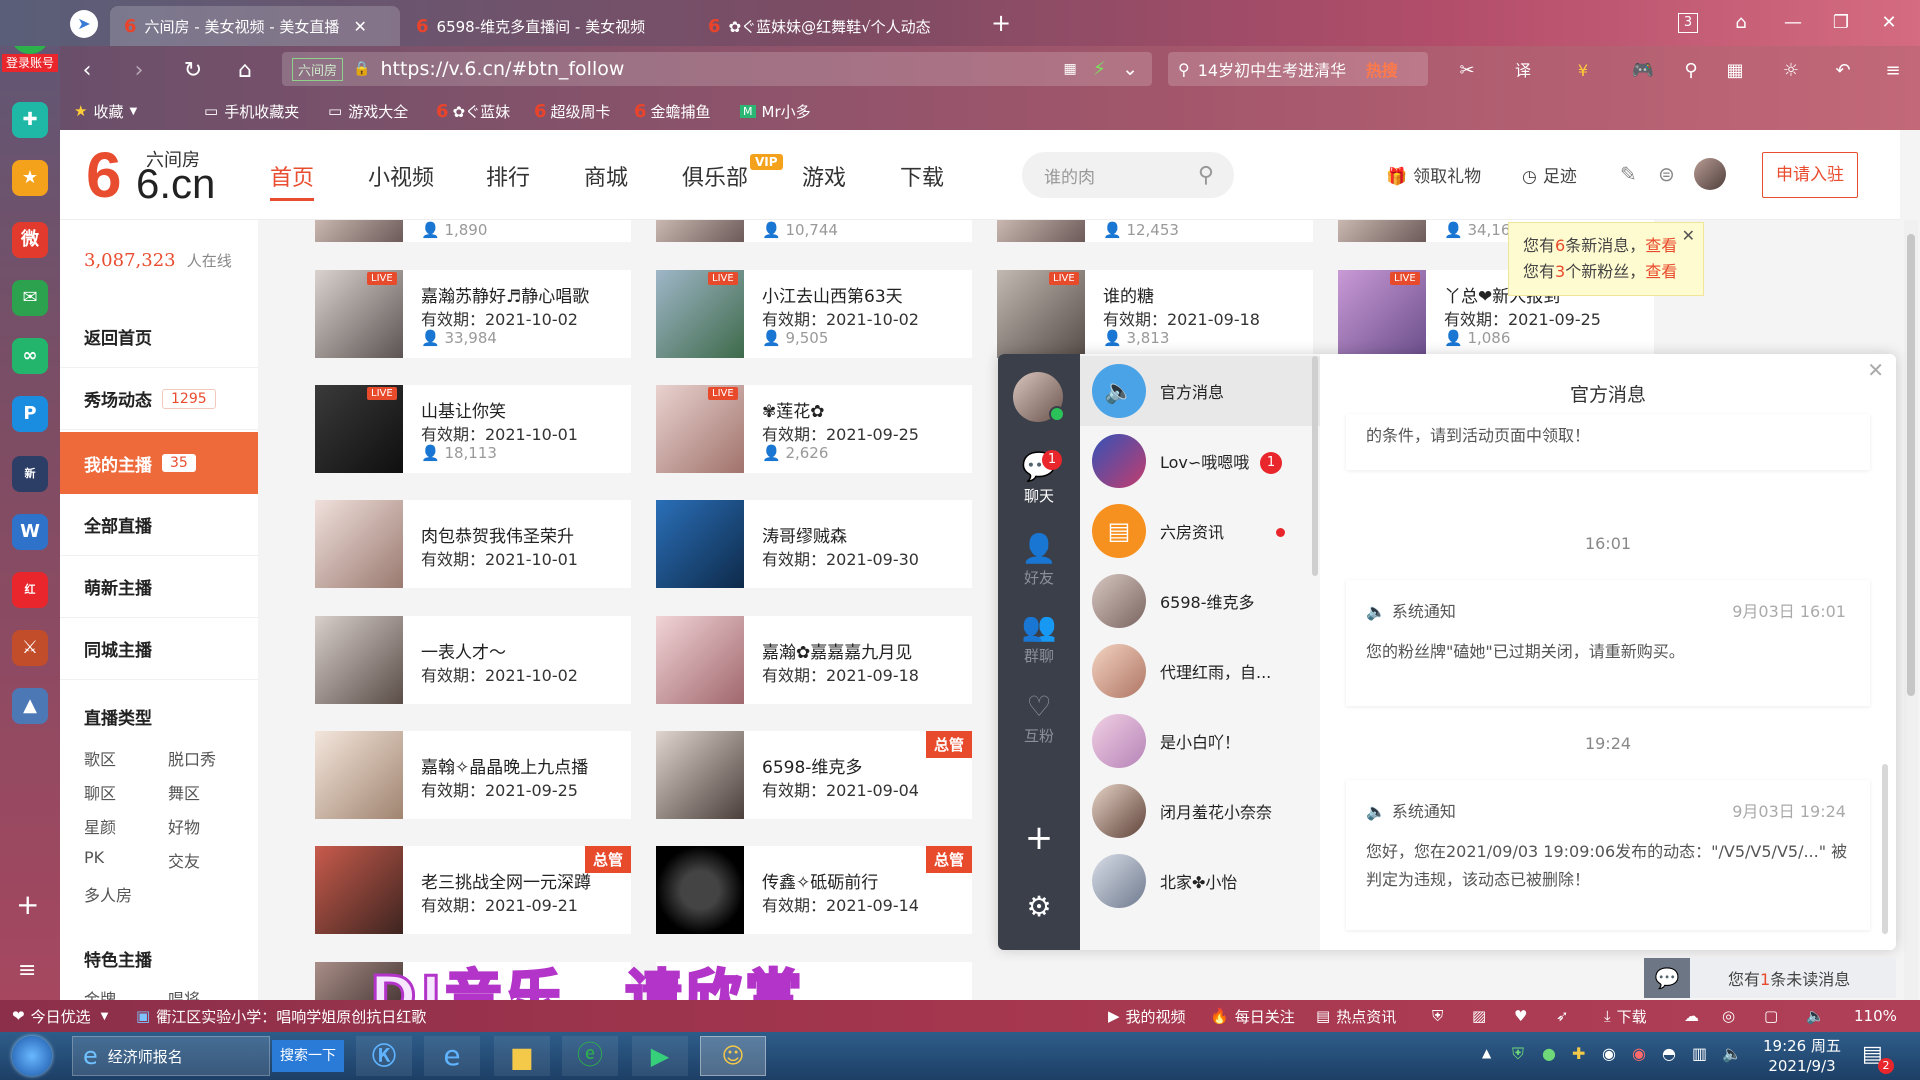 Image resolution: width=1920 pixels, height=1080 pixels. Describe the element at coordinates (1486, 1053) in the screenshot. I see `tray-up-icon: ▲` at that location.